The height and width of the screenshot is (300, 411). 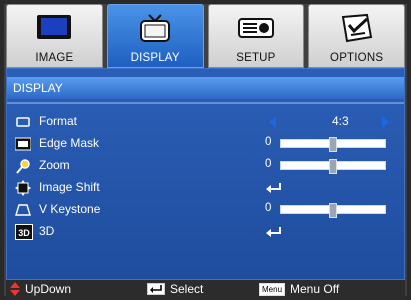 I want to click on zoom-slider-knob, so click(x=333, y=166).